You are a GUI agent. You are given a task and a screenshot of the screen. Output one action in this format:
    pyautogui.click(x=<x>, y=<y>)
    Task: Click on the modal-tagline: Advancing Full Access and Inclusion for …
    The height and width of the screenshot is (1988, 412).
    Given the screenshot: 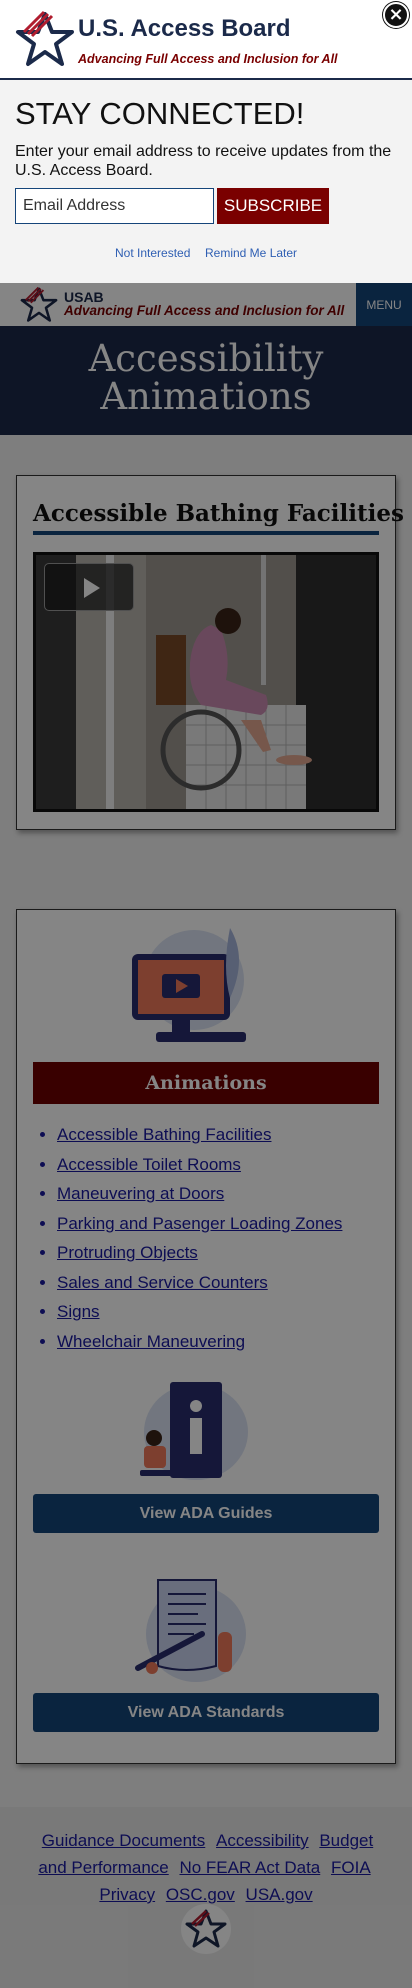 What is the action you would take?
    pyautogui.click(x=208, y=59)
    